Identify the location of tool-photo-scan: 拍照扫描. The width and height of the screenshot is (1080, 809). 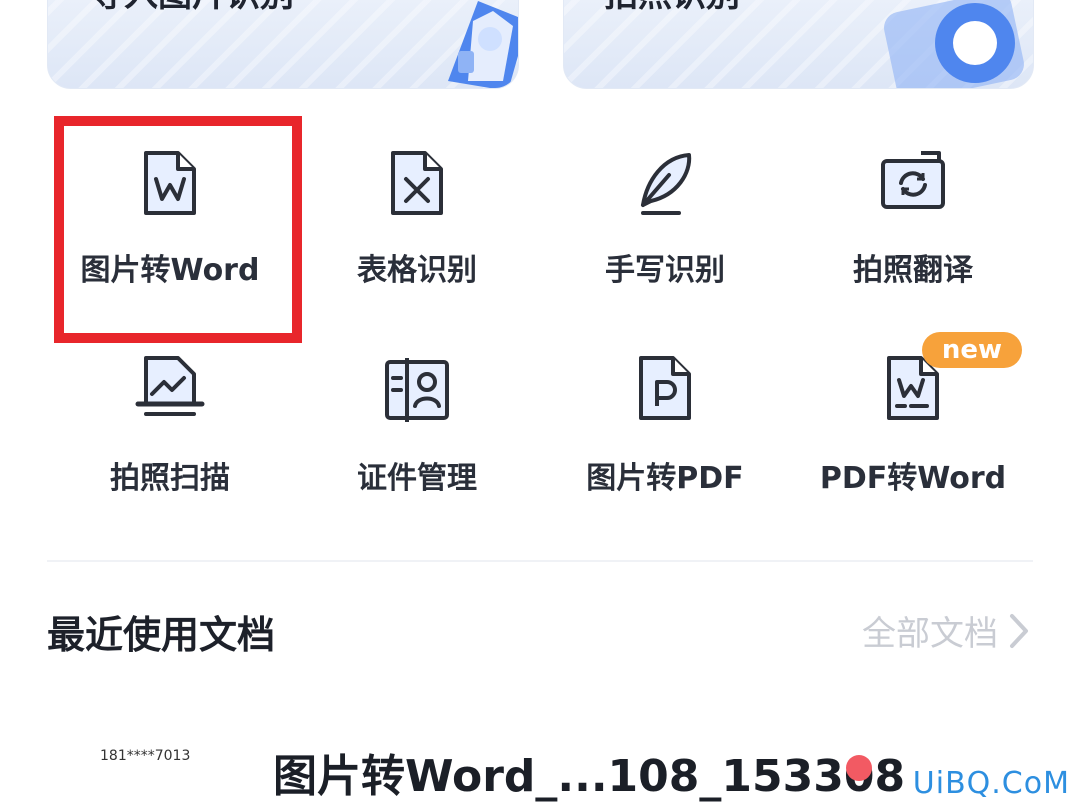
(170, 425).